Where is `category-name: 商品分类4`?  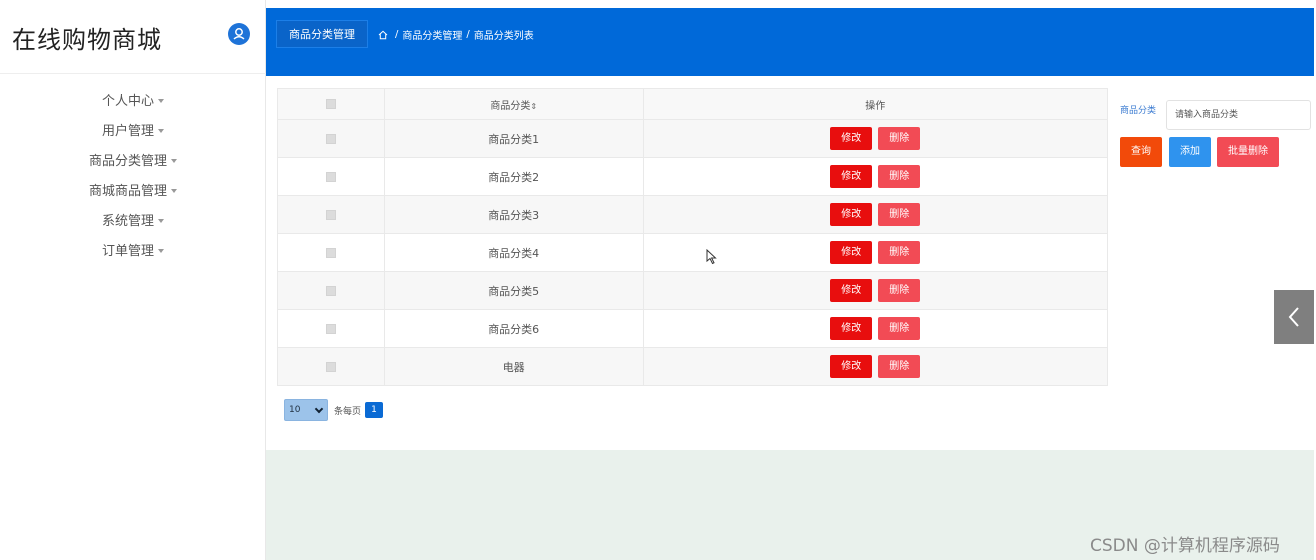 category-name: 商品分类4 is located at coordinates (513, 252).